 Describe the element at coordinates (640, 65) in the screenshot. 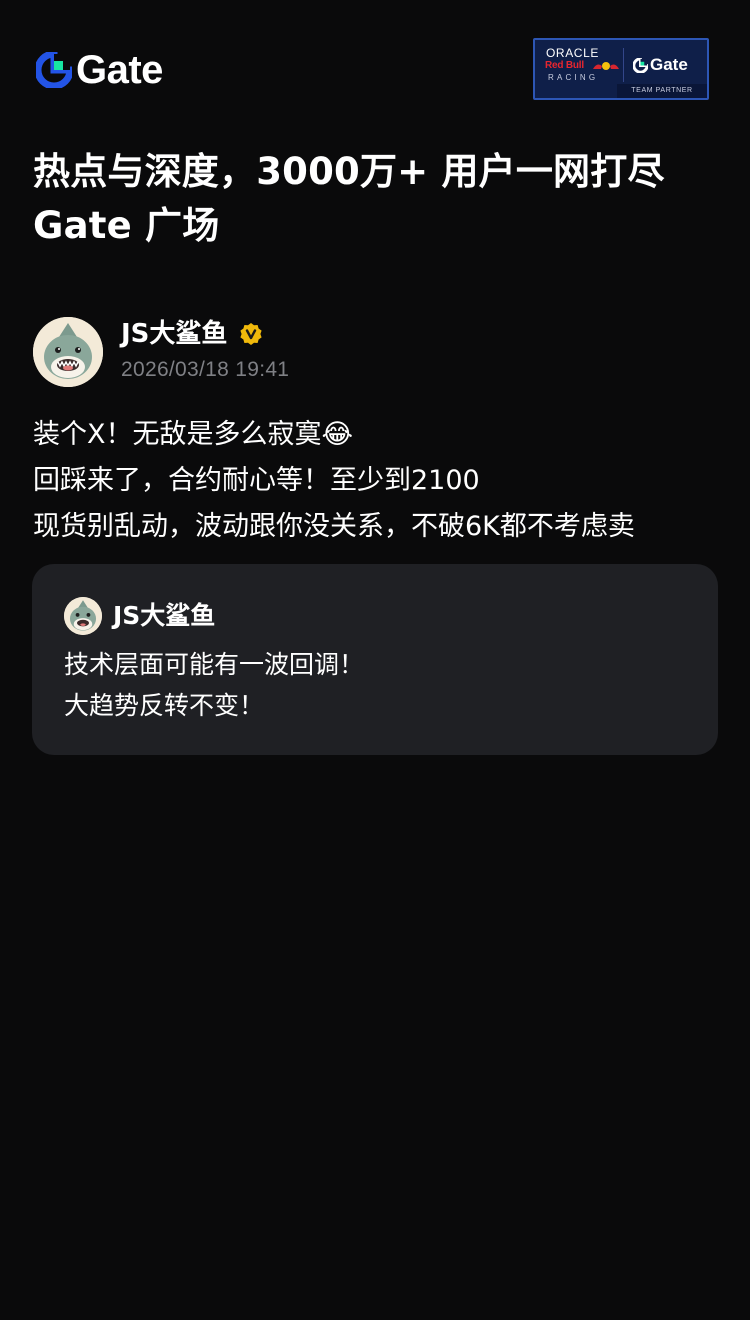

I see `gate-mini-icon` at that location.